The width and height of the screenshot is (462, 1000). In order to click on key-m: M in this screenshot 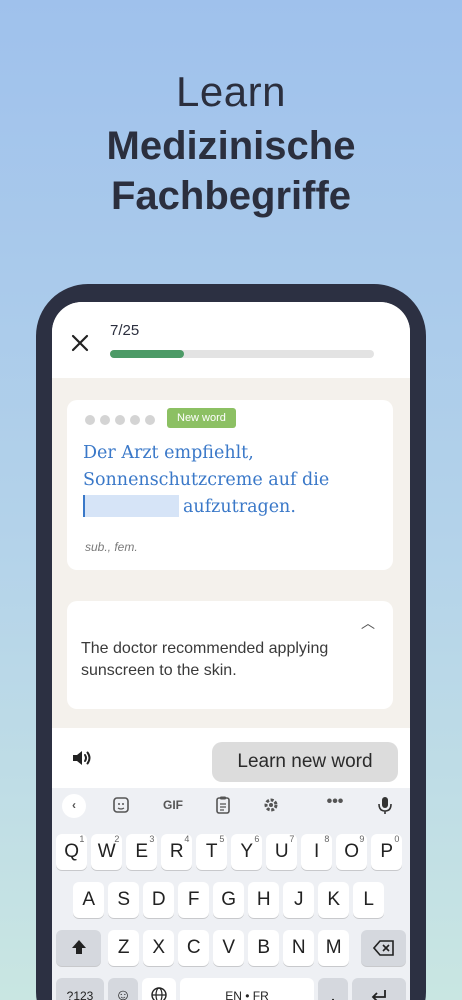, I will do `click(334, 948)`.